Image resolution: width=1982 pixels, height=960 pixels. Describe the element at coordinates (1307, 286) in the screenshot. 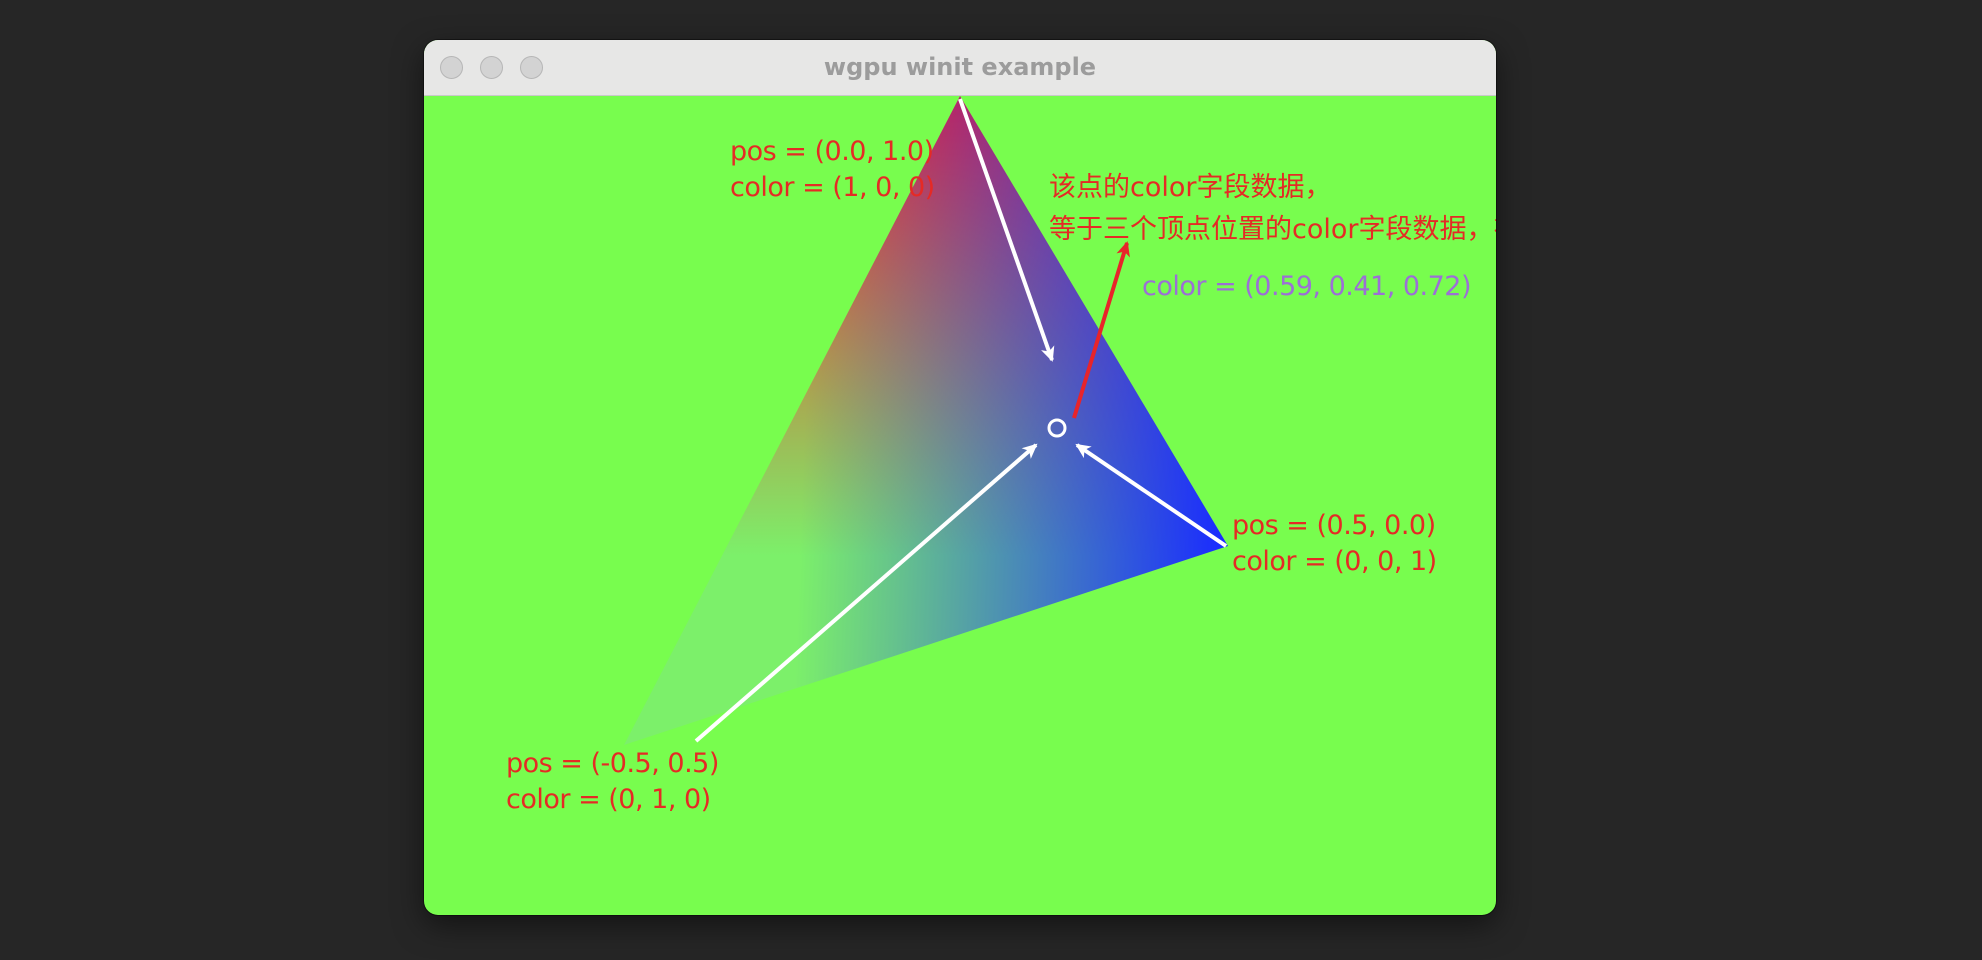

I see `interpolated-color-label: color = (0.59, 0.41, 0.72)` at that location.